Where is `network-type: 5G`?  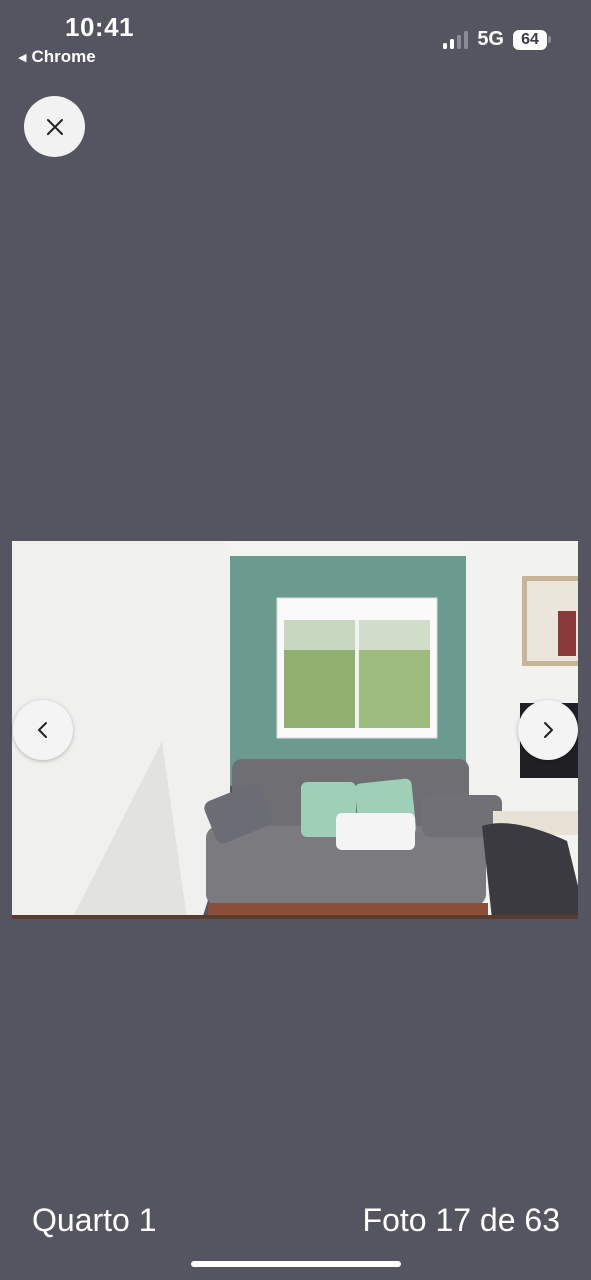
network-type: 5G is located at coordinates (490, 39).